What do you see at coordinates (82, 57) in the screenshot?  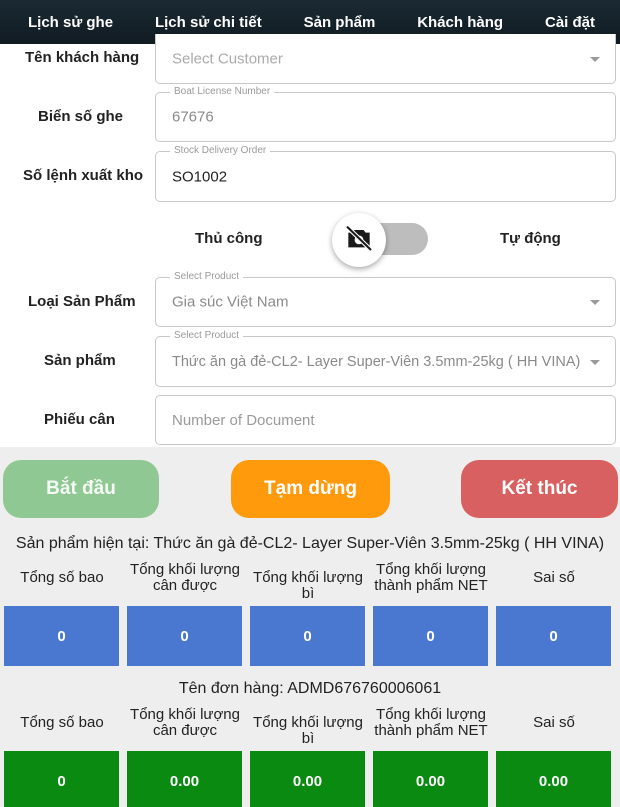 I see `customer-label: Tên khách hàng` at bounding box center [82, 57].